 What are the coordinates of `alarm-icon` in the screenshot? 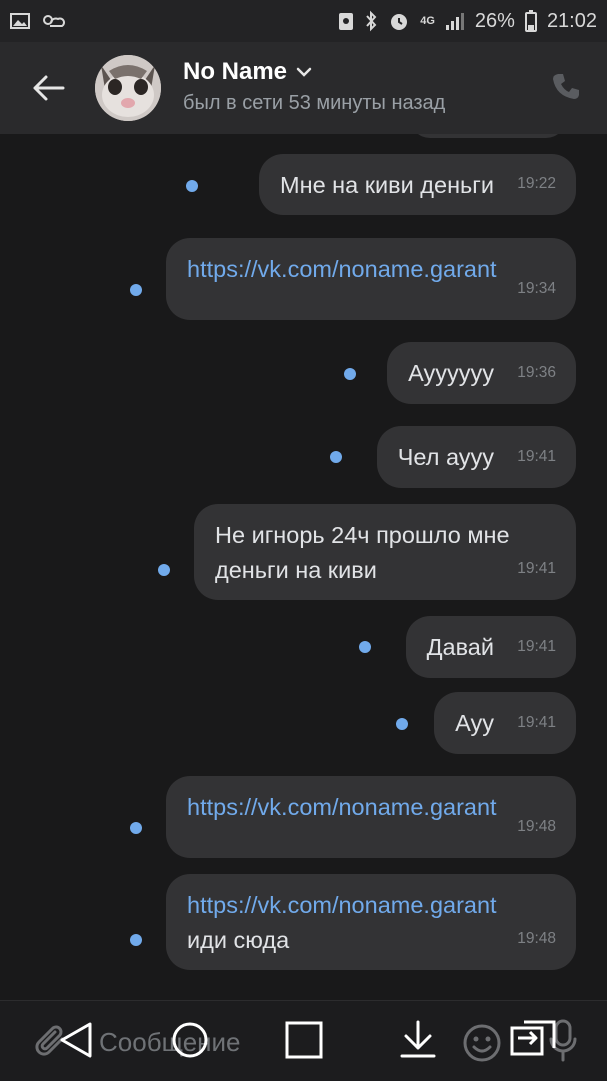 It's located at (399, 21).